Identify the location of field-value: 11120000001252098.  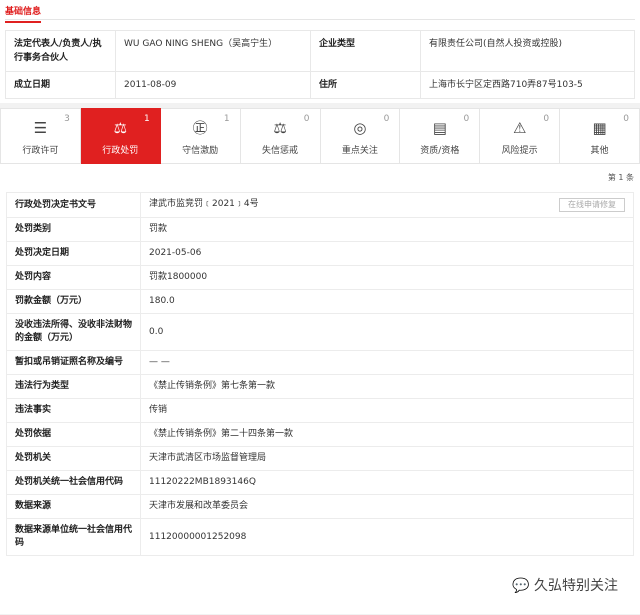
(387, 537).